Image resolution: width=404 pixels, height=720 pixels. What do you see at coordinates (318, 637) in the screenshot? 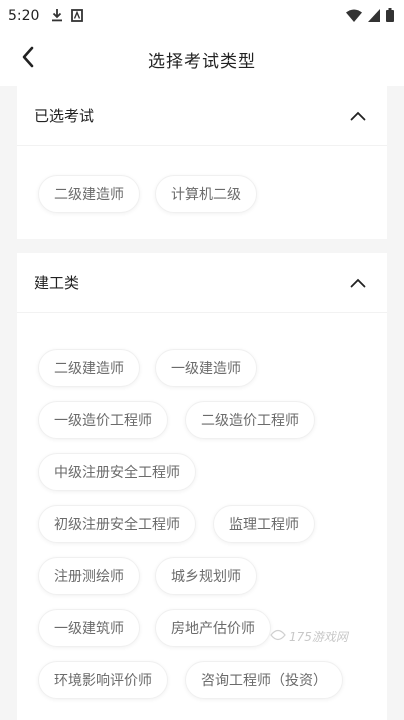
I see `watermark-text: 175游戏网` at bounding box center [318, 637].